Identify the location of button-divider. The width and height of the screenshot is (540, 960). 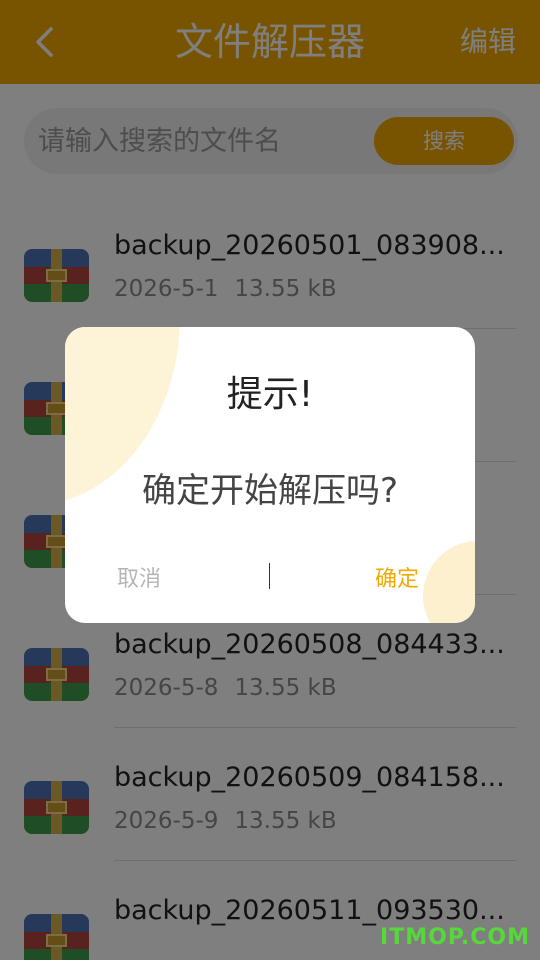
(269, 576).